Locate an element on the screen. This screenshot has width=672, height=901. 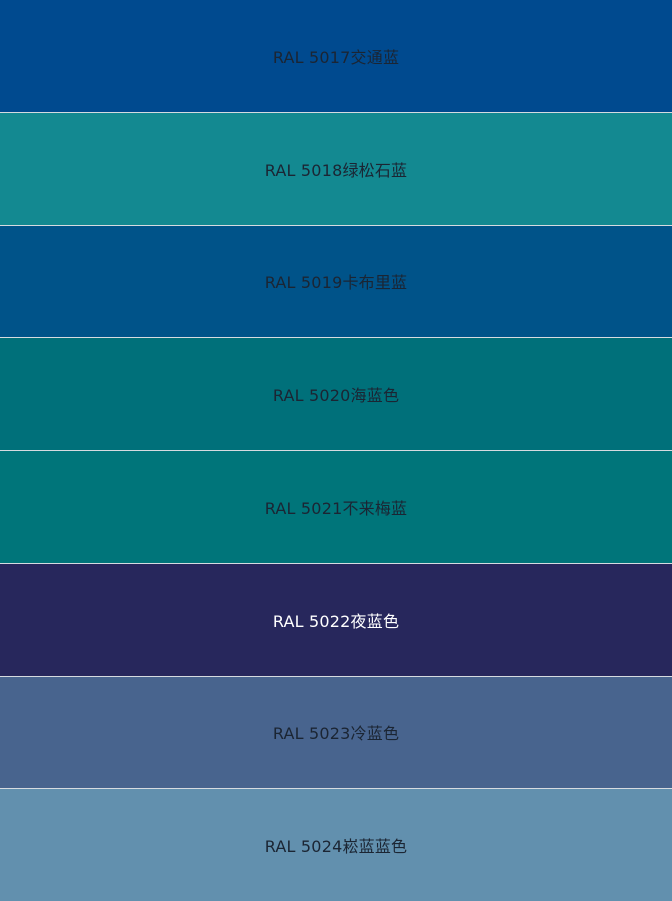
swatch-label: RAL 5020海蓝色 is located at coordinates (336, 396).